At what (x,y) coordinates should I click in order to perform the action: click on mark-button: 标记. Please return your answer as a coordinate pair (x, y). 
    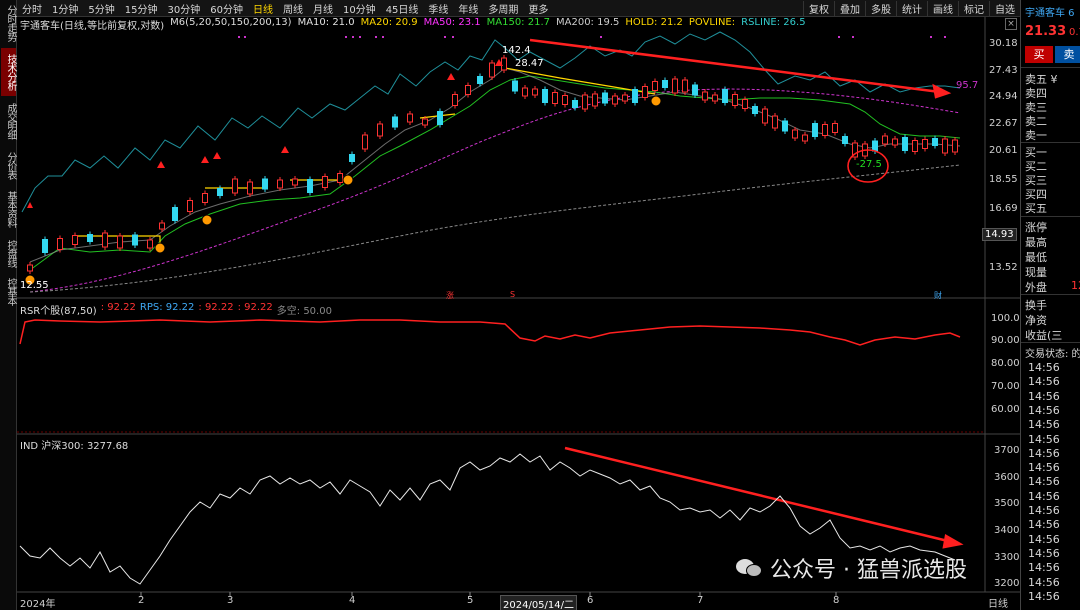
    Looking at the image, I should click on (973, 8).